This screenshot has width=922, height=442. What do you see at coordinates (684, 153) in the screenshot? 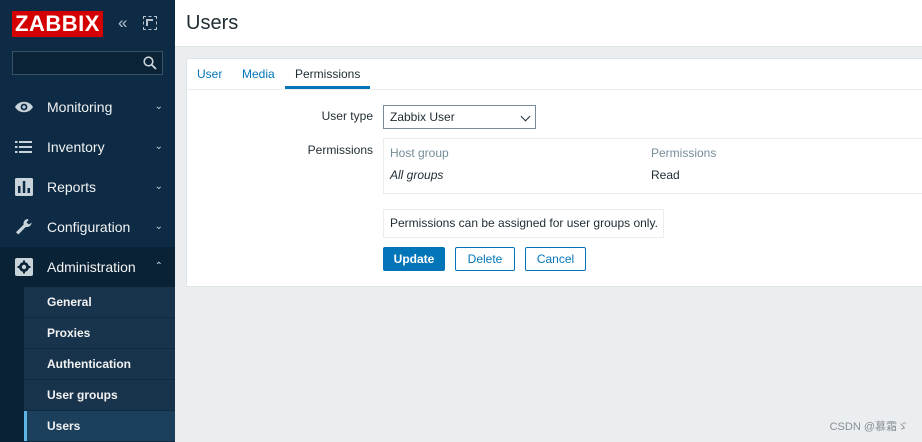
I see `column-header-permissions: Permissions` at bounding box center [684, 153].